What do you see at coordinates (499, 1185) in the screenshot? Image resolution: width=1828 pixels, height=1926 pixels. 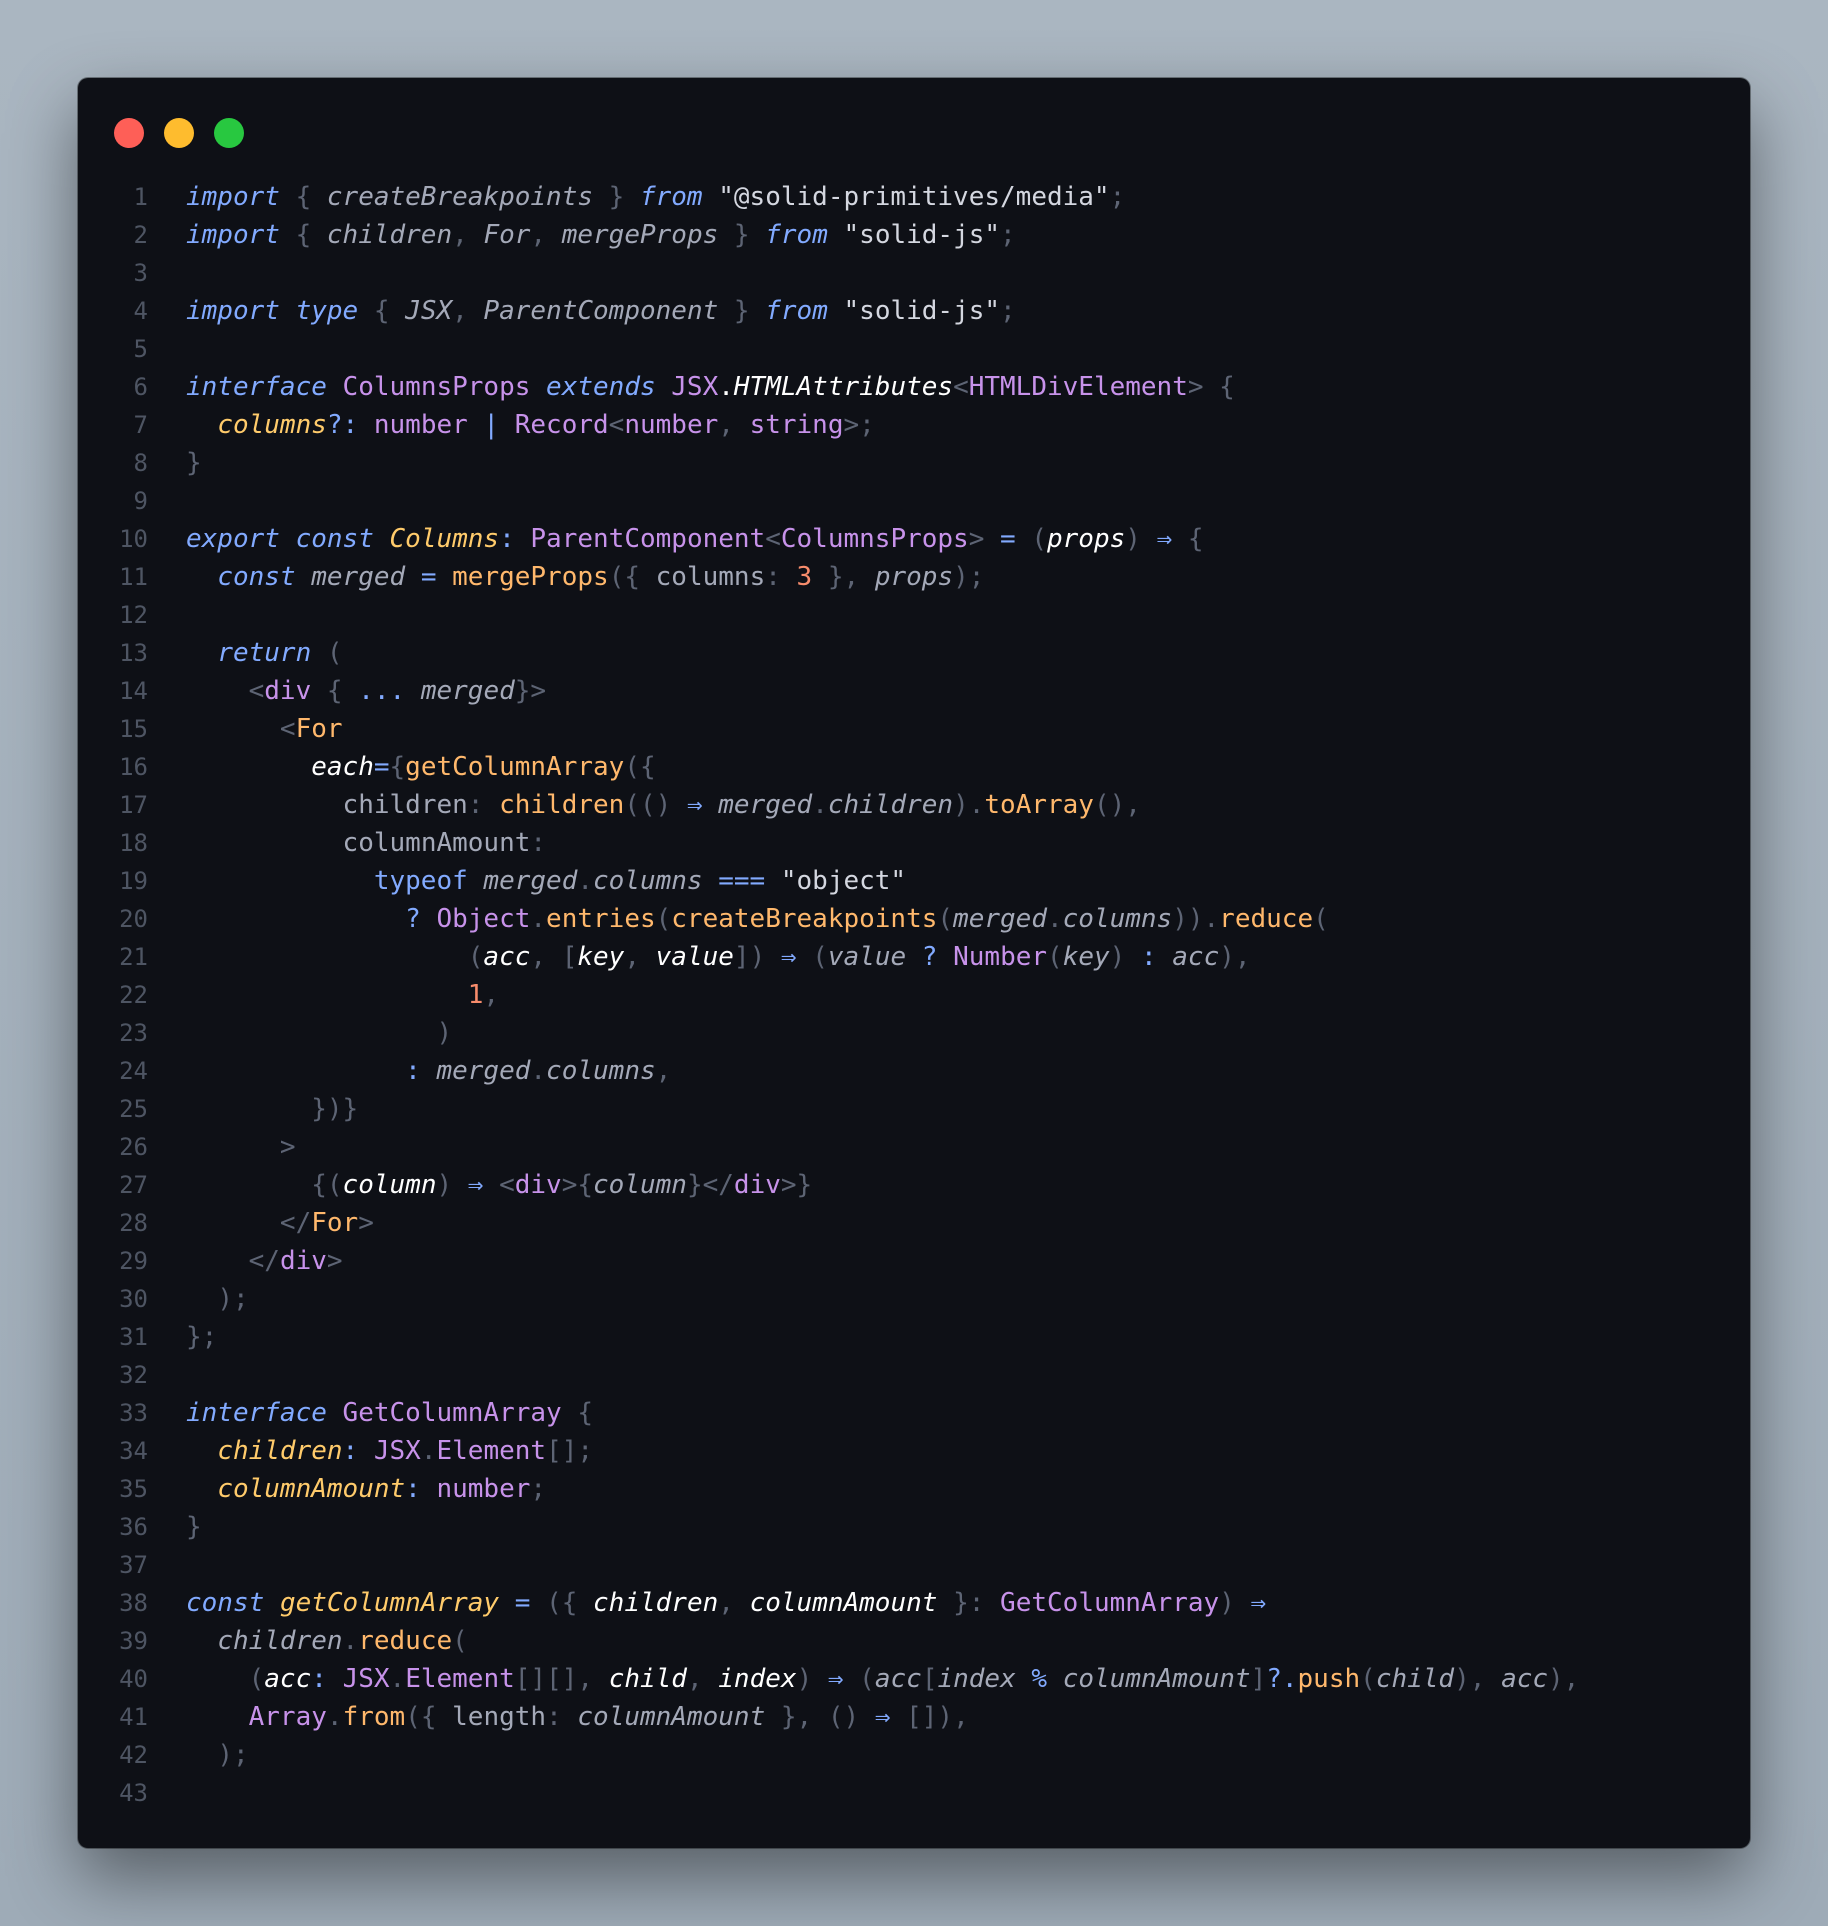 I see `line-source: {(column) ⇒ <div>{column}</div>}` at bounding box center [499, 1185].